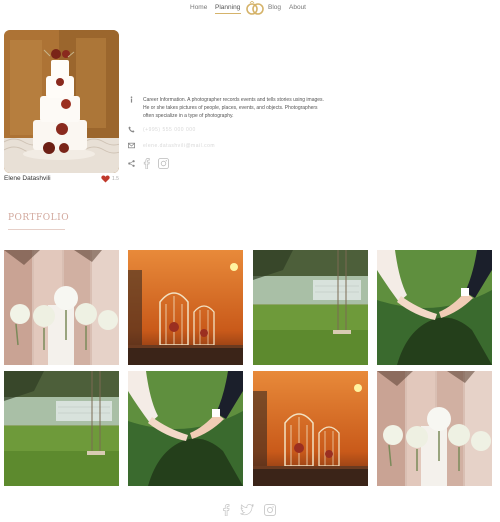 The width and height of the screenshot is (500, 522). I want to click on nav-active-underline, so click(228, 13).